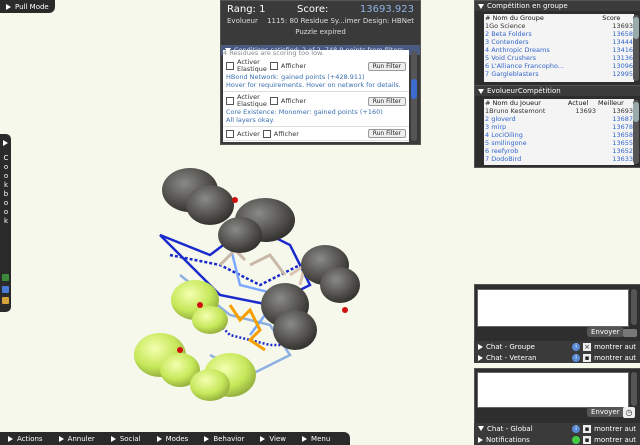  What do you see at coordinates (559, 151) in the screenshot?
I see `table-row: 6 reefyrob 13652` at bounding box center [559, 151].